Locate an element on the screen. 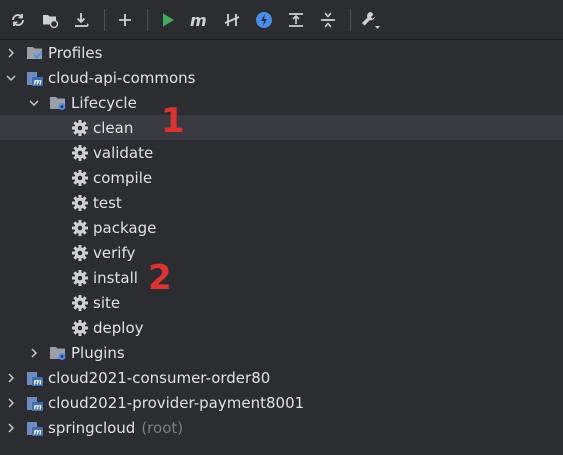 This screenshot has height=455, width=563. reload-button is located at coordinates (18, 20).